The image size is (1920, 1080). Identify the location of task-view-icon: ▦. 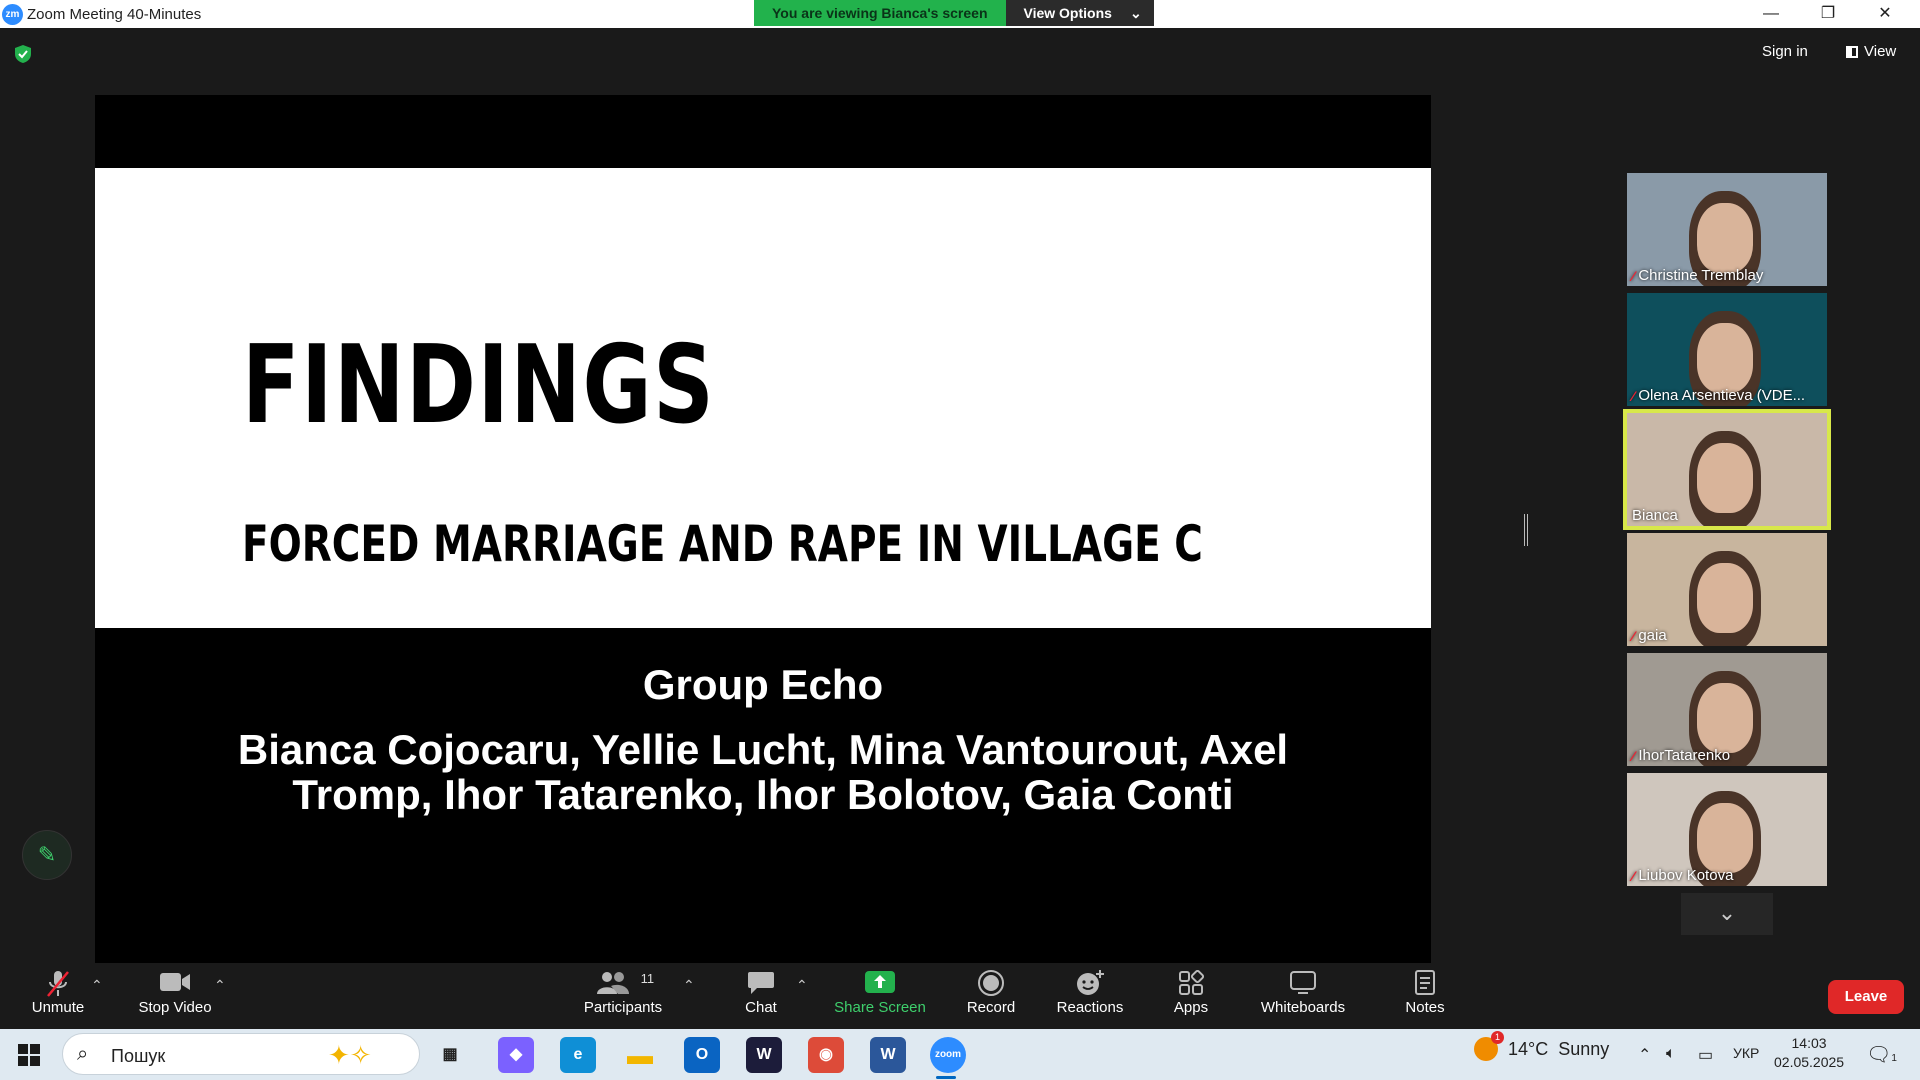
(450, 1055).